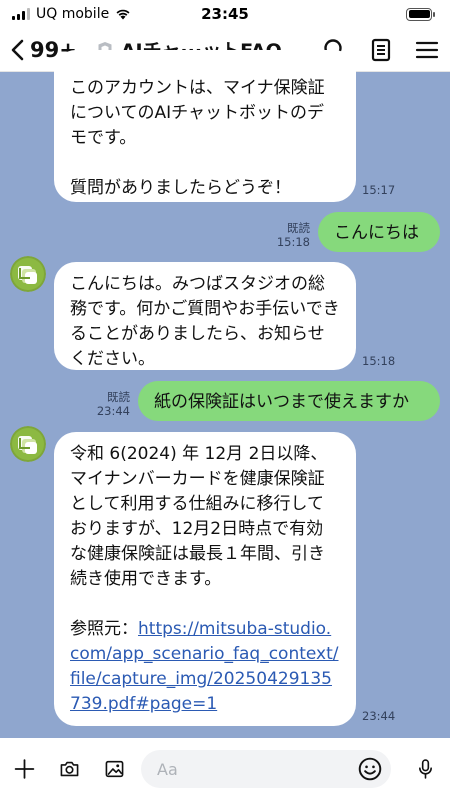  What do you see at coordinates (257, 769) in the screenshot?
I see `message-input` at bounding box center [257, 769].